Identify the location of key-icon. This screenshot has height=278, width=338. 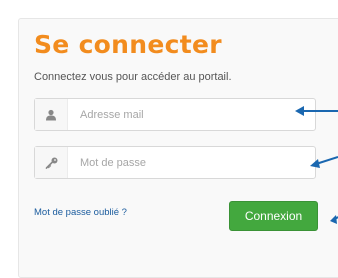
(51, 162).